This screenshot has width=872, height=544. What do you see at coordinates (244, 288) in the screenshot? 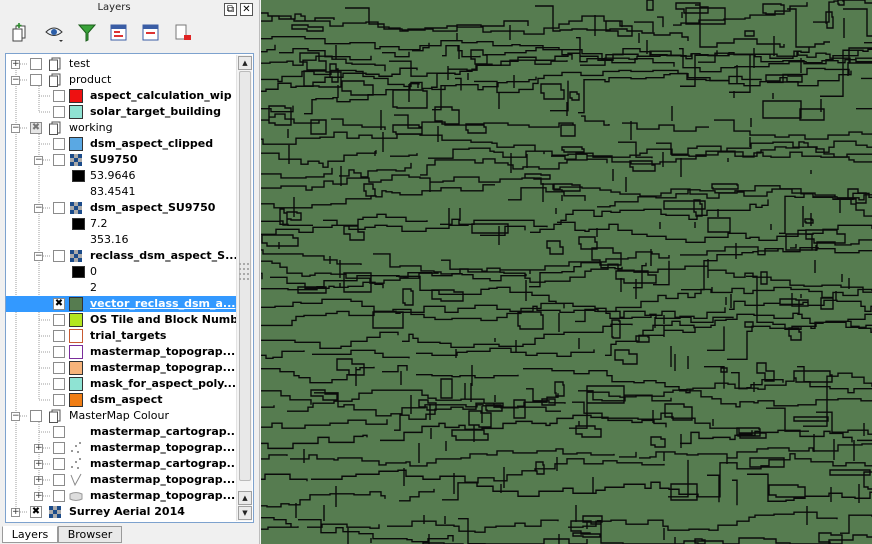
I see `tree-scrollbar: ▲ ▲ ▼` at bounding box center [244, 288].